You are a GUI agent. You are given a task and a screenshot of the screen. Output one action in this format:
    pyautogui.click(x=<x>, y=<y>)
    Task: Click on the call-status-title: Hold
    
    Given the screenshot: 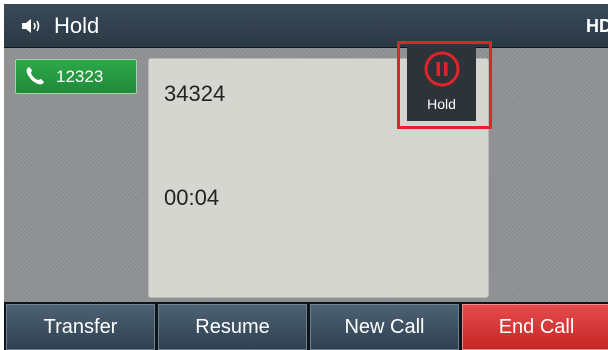 What is the action you would take?
    pyautogui.click(x=77, y=25)
    